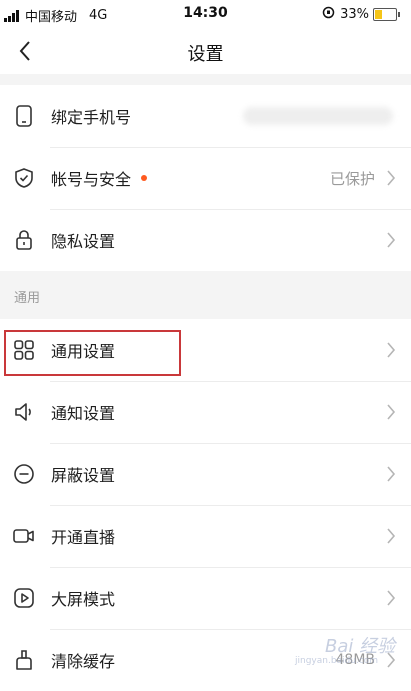  I want to click on block-settings-label: 屏蔽设置, so click(83, 475).